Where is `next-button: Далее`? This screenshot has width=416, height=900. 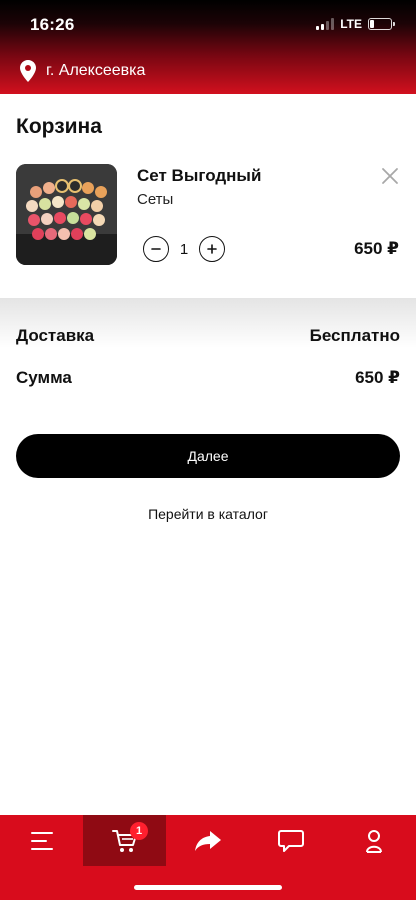 next-button: Далее is located at coordinates (208, 456).